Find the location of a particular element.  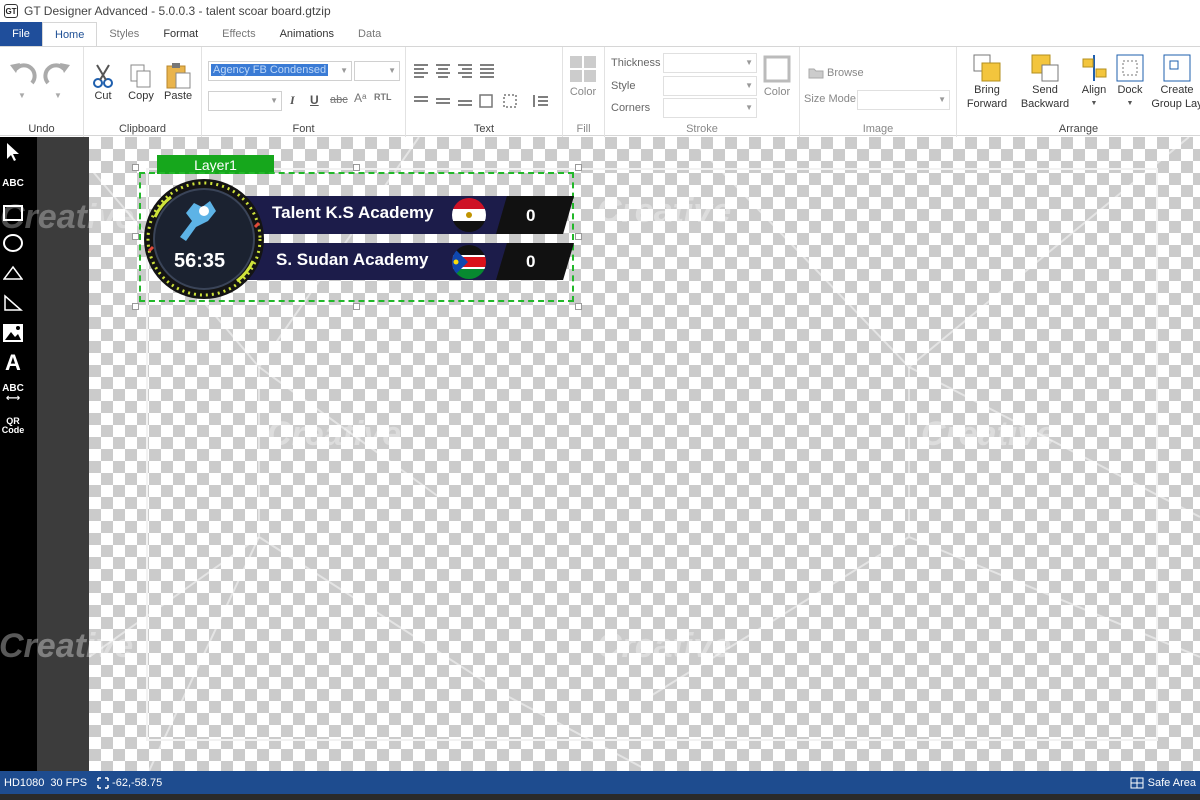

corners-combo: ▼ is located at coordinates (710, 108).